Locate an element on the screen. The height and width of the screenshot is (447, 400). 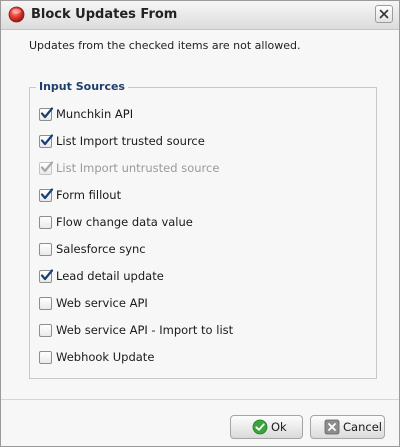
gray-x-box-icon is located at coordinates (332, 427).